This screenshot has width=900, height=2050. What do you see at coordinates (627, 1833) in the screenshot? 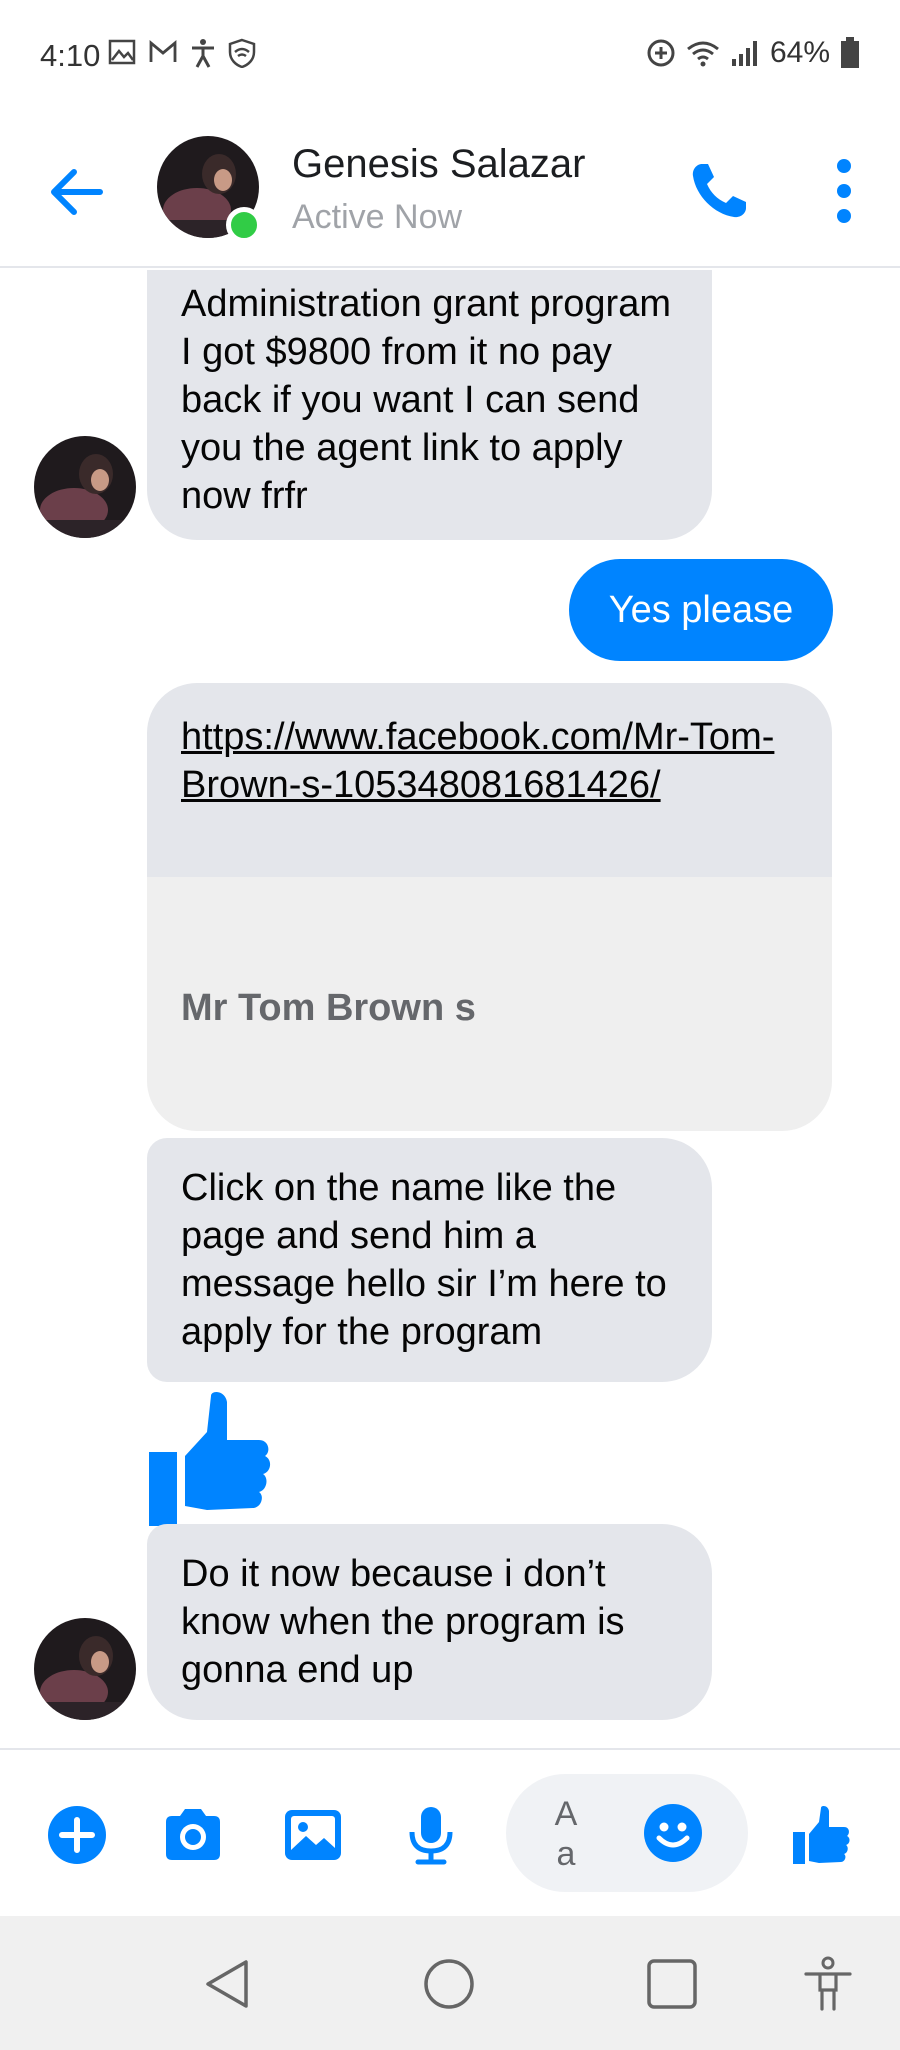
I see `message-input: A a` at bounding box center [627, 1833].